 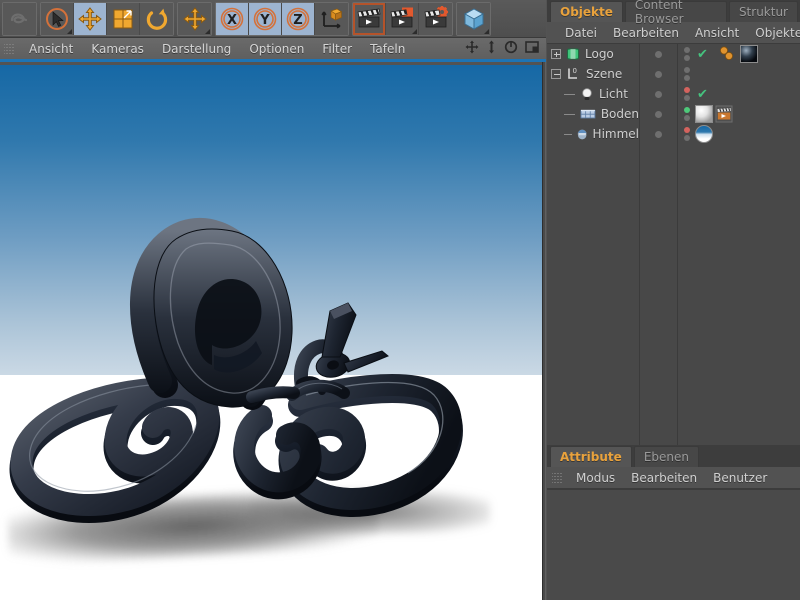 I want to click on table-row: 0 Szene, so click(x=673, y=74).